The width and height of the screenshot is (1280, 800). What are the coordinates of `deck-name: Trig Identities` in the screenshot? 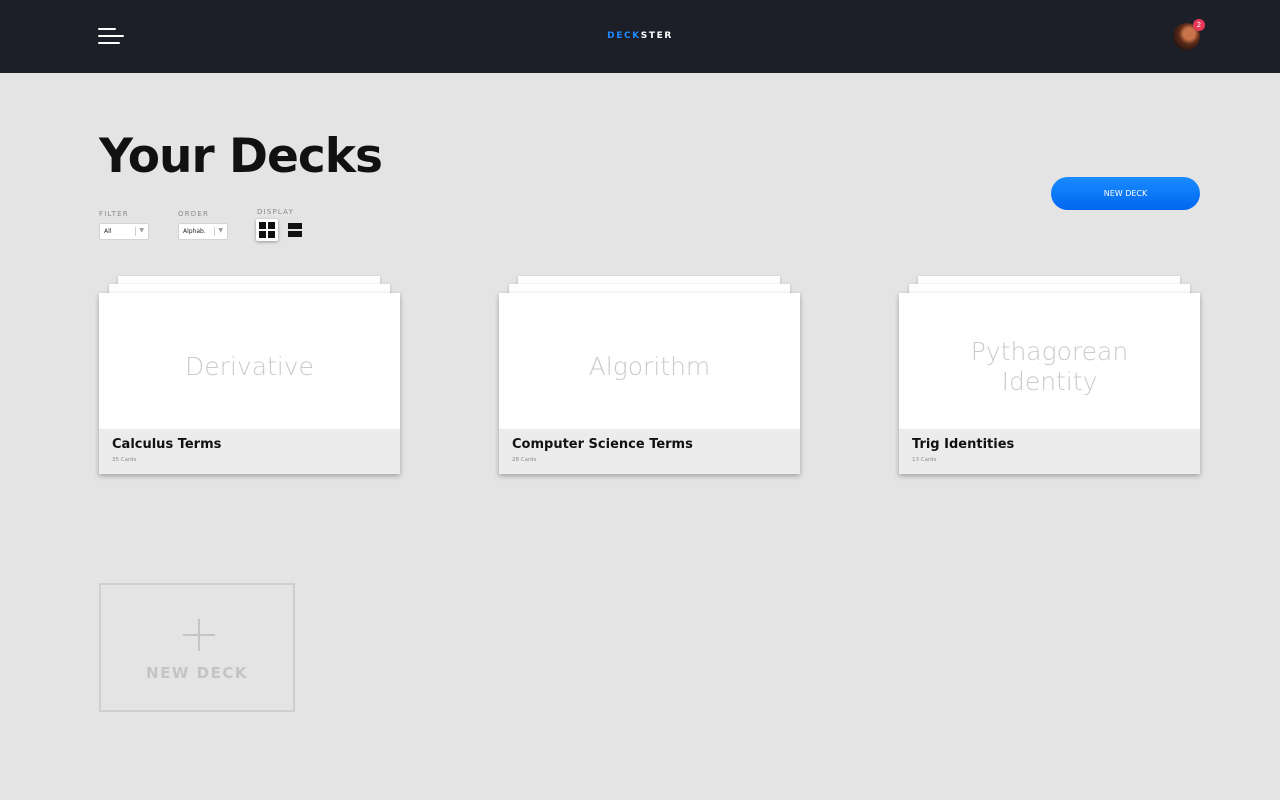 It's located at (963, 444).